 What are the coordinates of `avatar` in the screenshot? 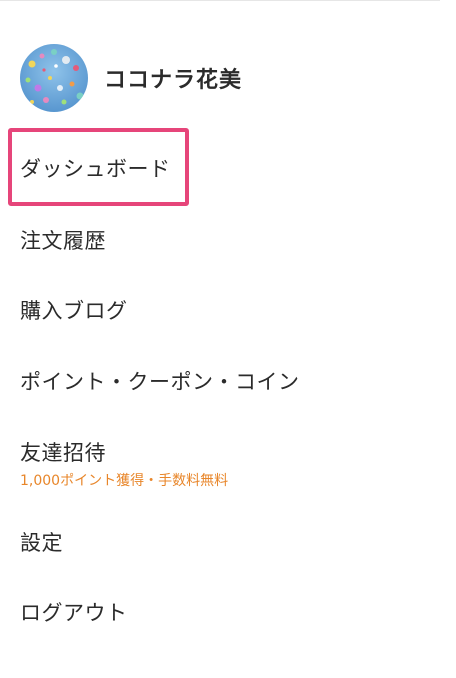 It's located at (54, 78).